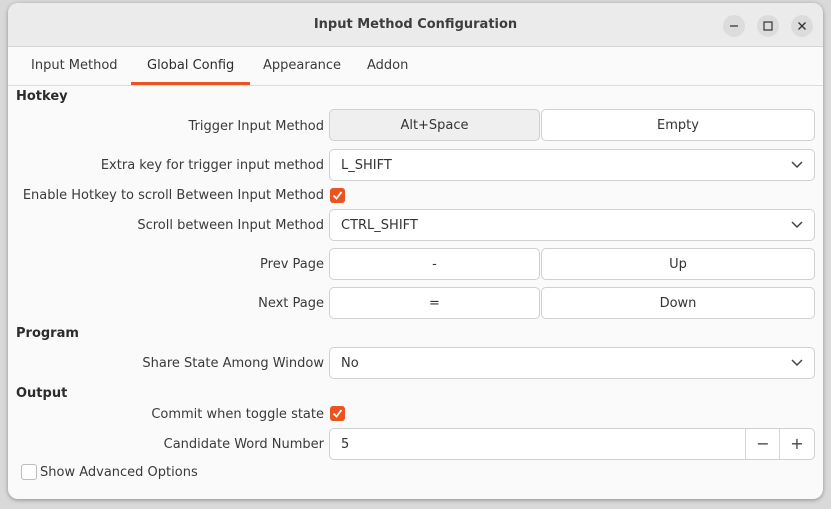 This screenshot has height=509, width=831. What do you see at coordinates (434, 125) in the screenshot?
I see `trigger-key1-button: Alt+Space` at bounding box center [434, 125].